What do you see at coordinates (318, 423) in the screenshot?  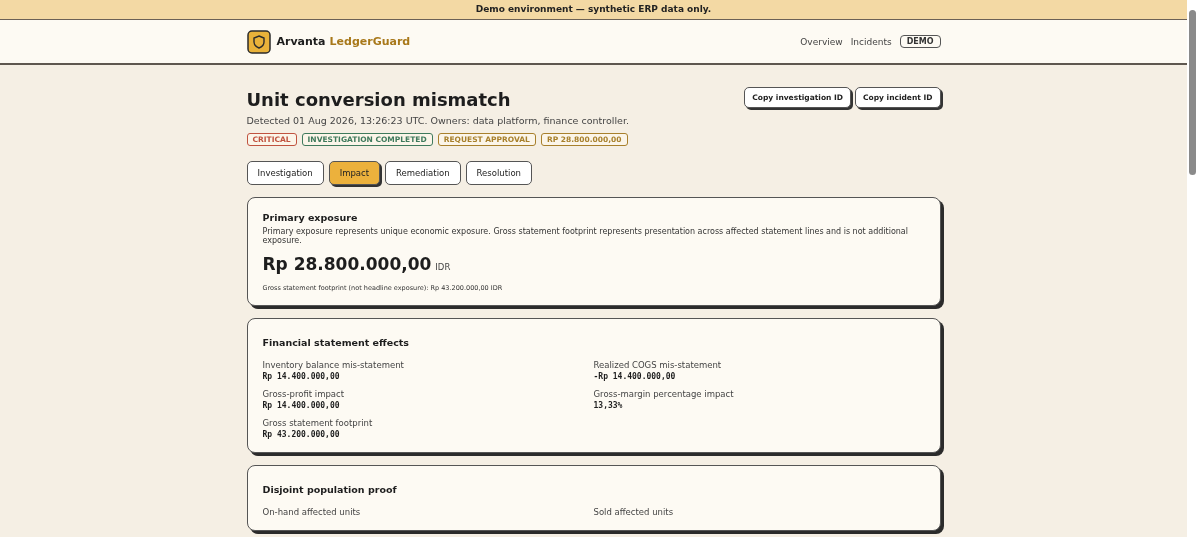 I see `field-label: Gross statement footprint` at bounding box center [318, 423].